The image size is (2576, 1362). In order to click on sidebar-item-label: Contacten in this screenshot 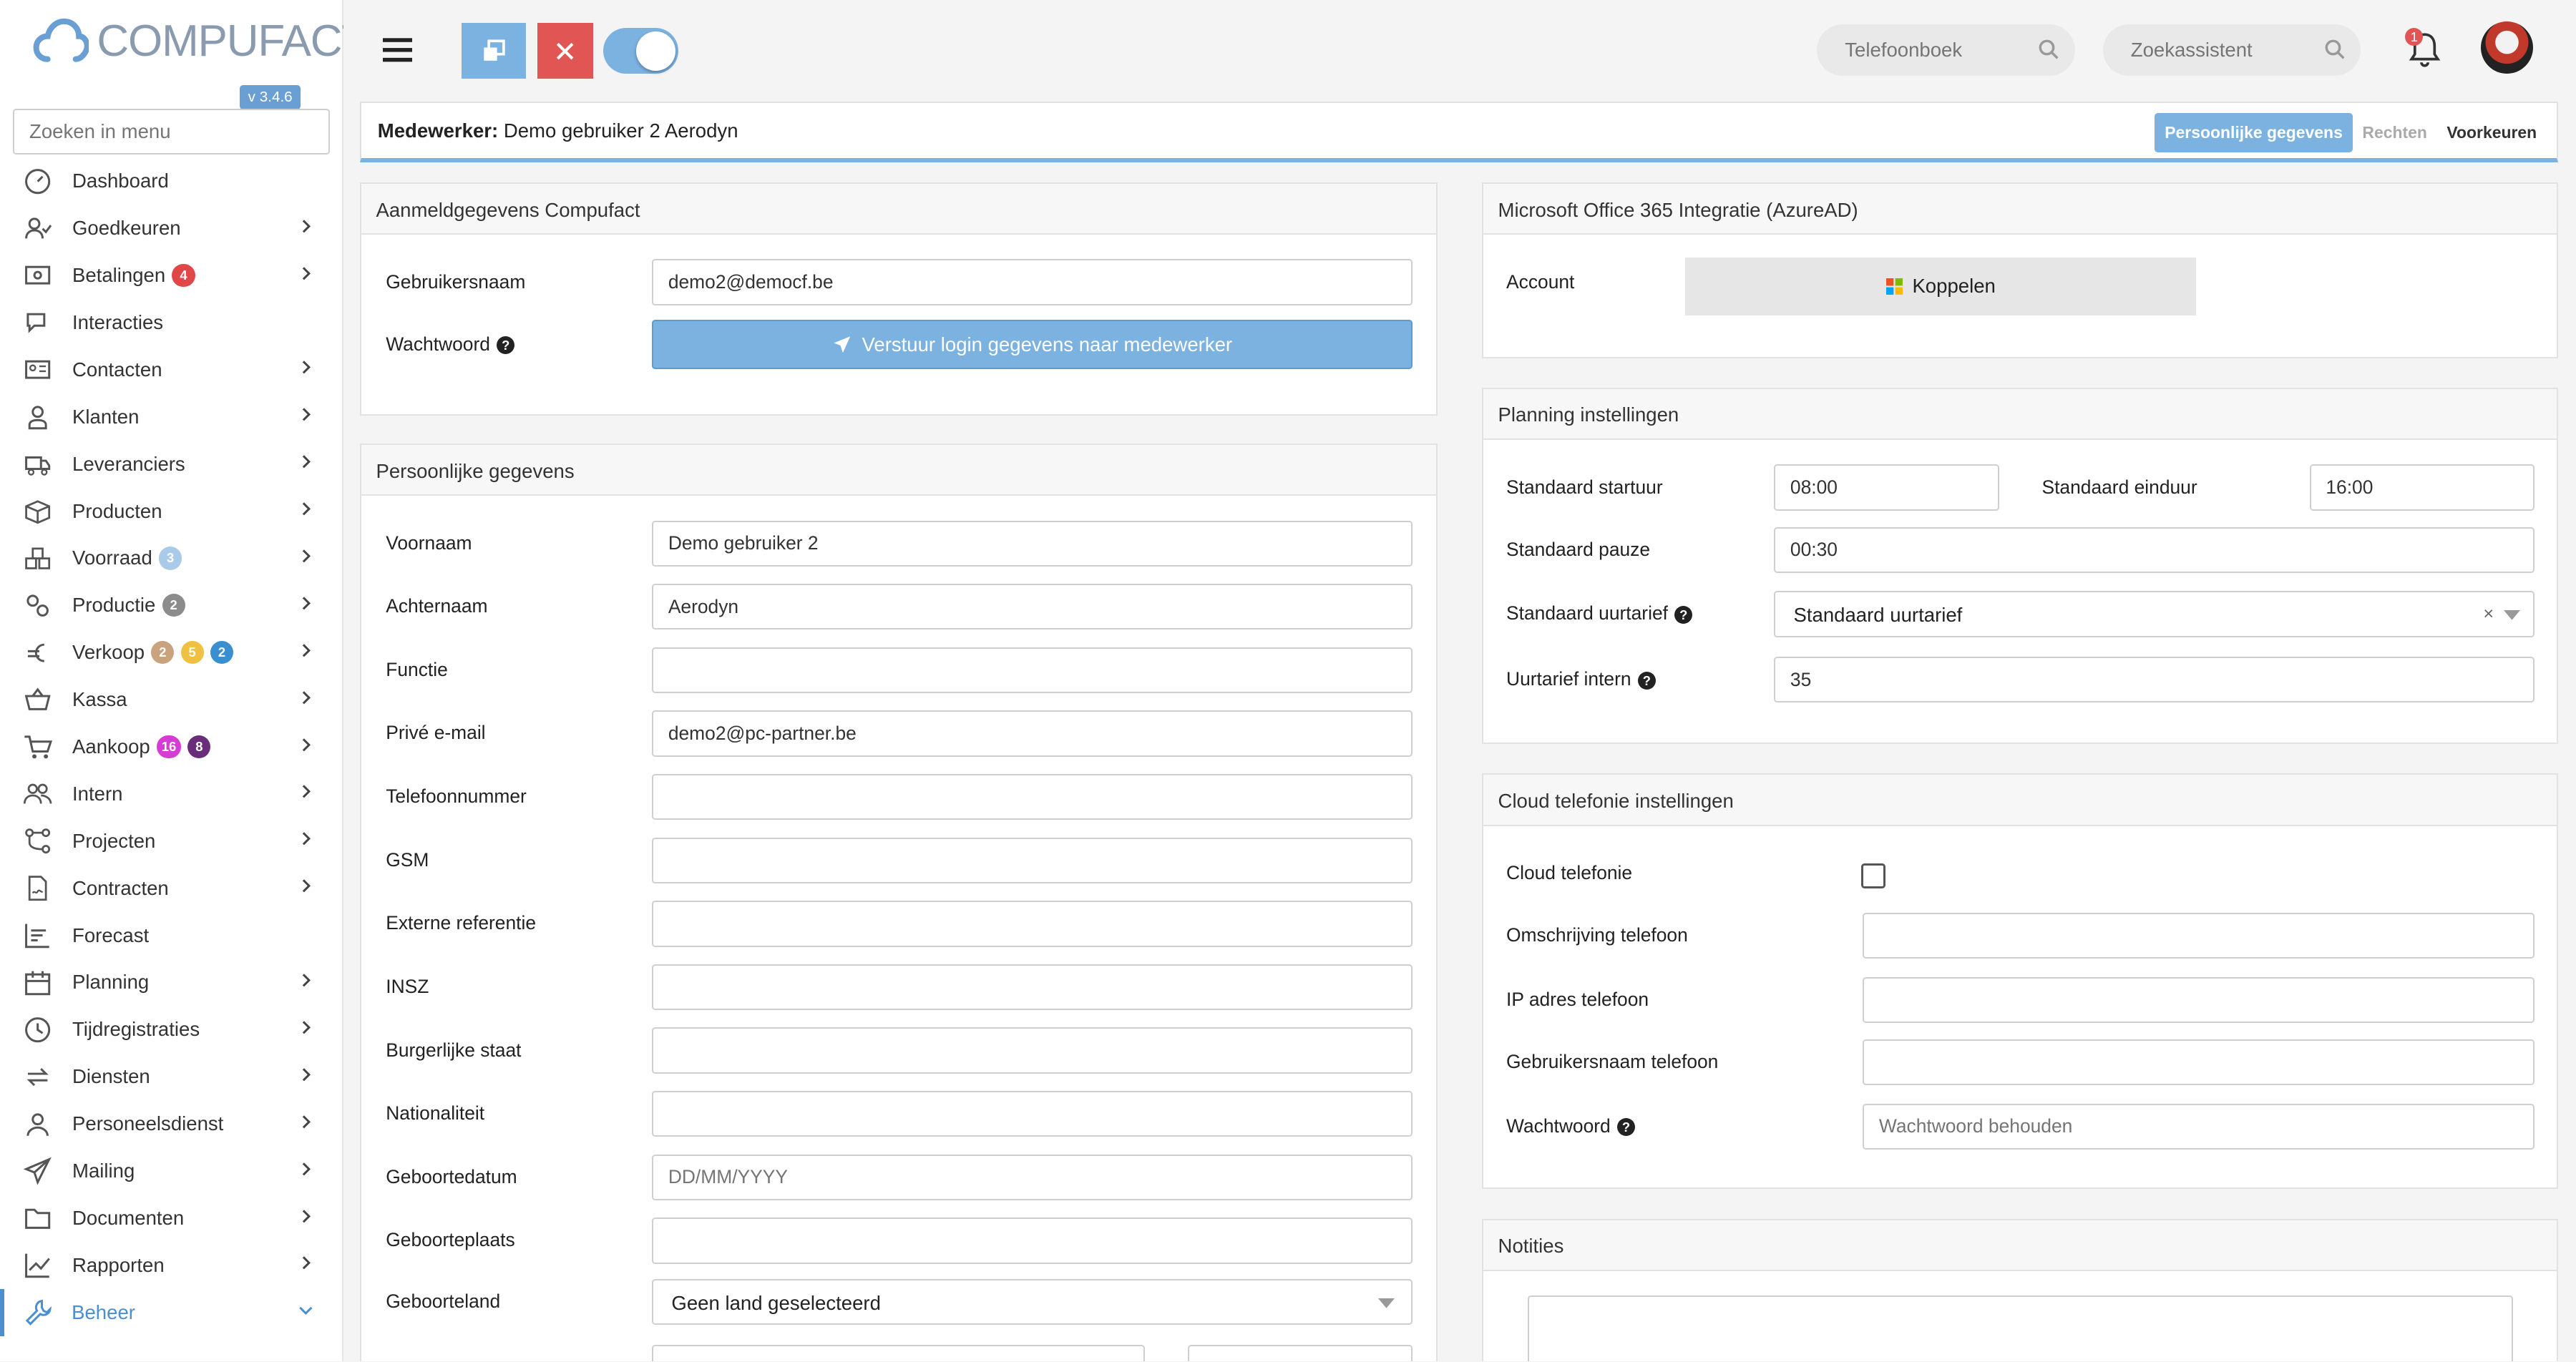, I will do `click(117, 369)`.